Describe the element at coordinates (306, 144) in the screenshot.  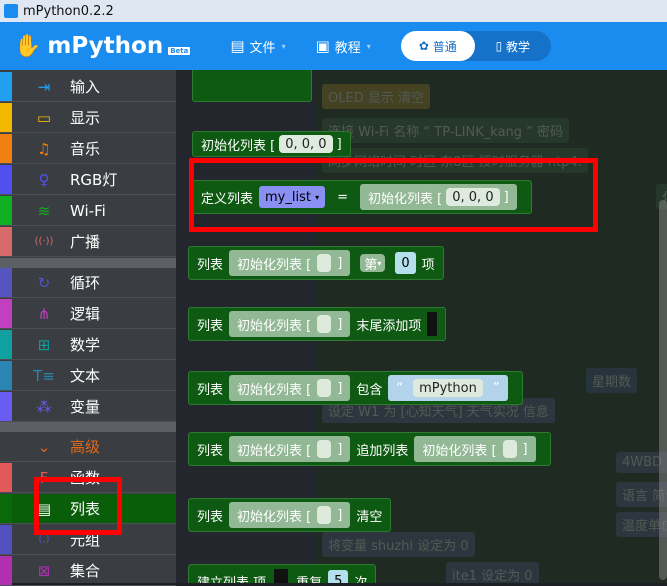
I see `list-value-field: 0, 0, 0` at that location.